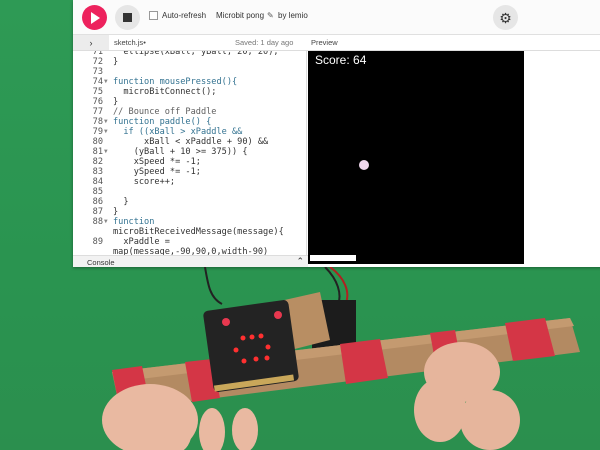  What do you see at coordinates (97, 72) in the screenshot?
I see `line-number: 73` at bounding box center [97, 72].